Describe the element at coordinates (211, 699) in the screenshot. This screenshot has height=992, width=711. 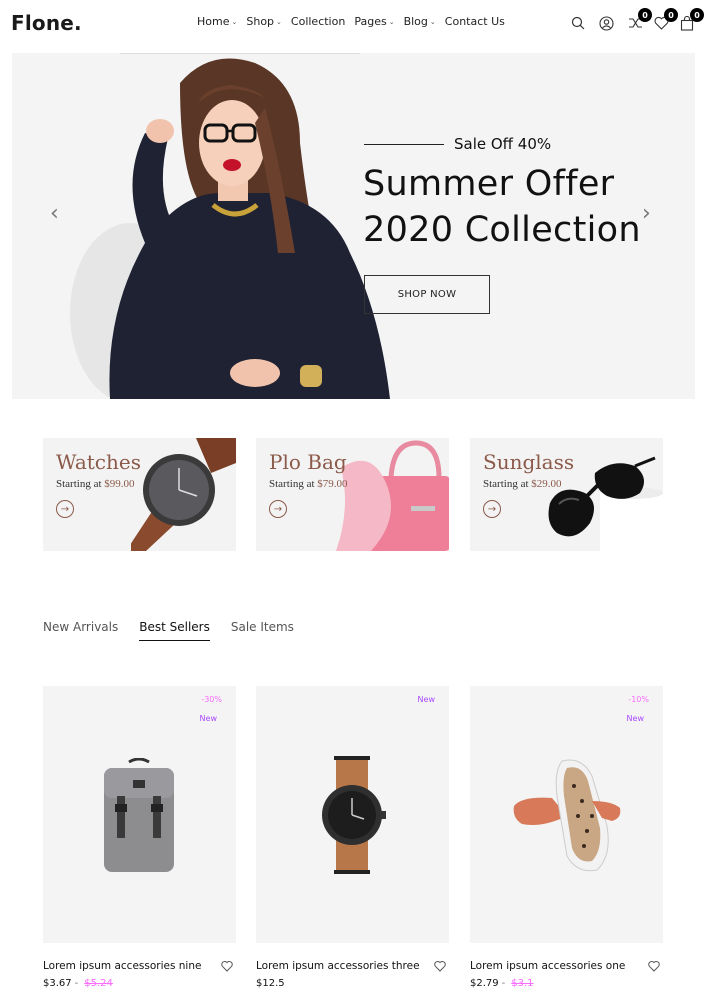
I see `discount-badge: -30%` at that location.